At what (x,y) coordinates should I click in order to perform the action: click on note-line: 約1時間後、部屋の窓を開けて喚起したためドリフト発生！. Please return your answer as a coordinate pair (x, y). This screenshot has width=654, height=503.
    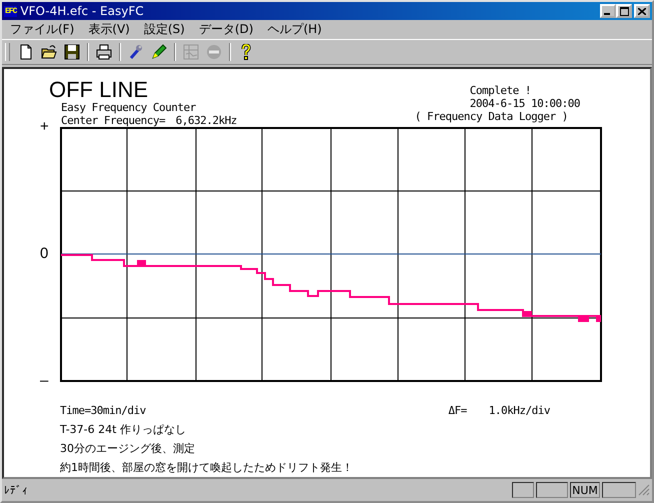
    Looking at the image, I should click on (207, 468).